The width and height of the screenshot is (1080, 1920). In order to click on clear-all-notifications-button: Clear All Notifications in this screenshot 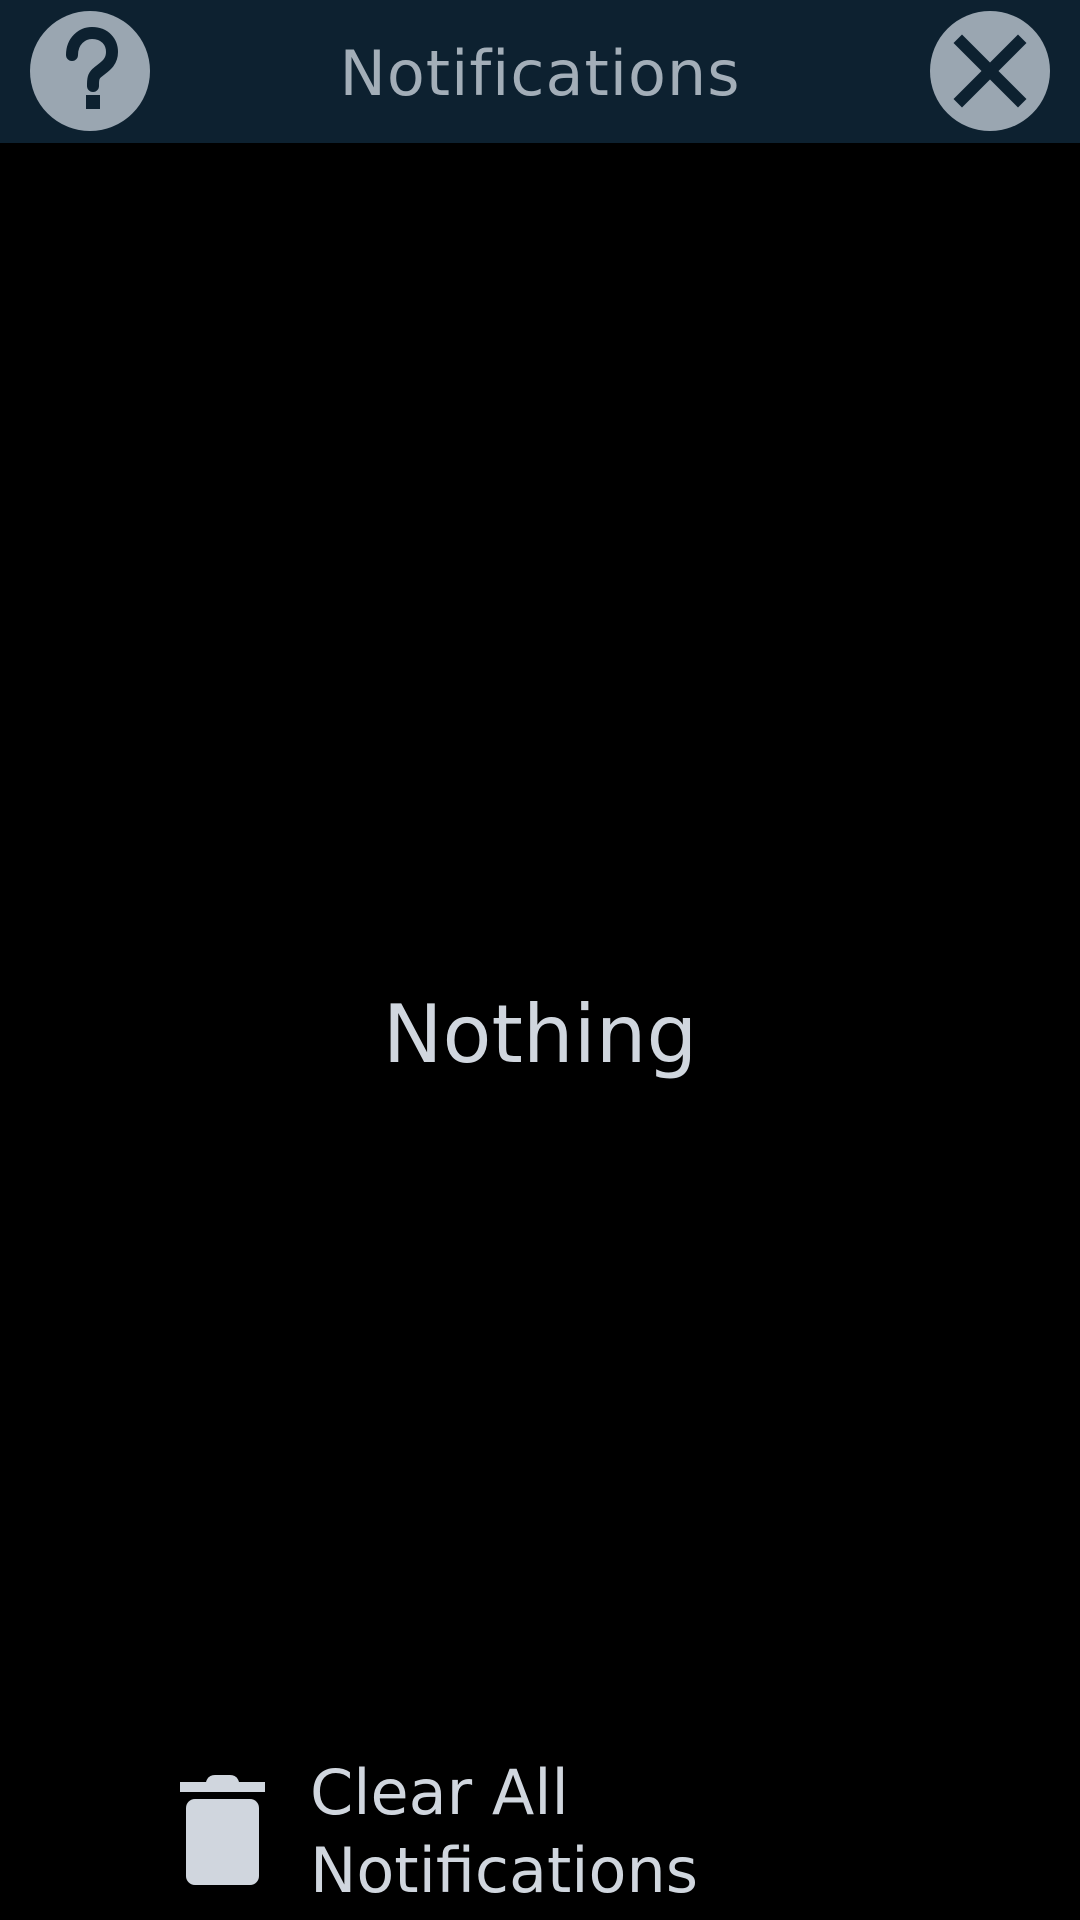, I will do `click(450, 1830)`.